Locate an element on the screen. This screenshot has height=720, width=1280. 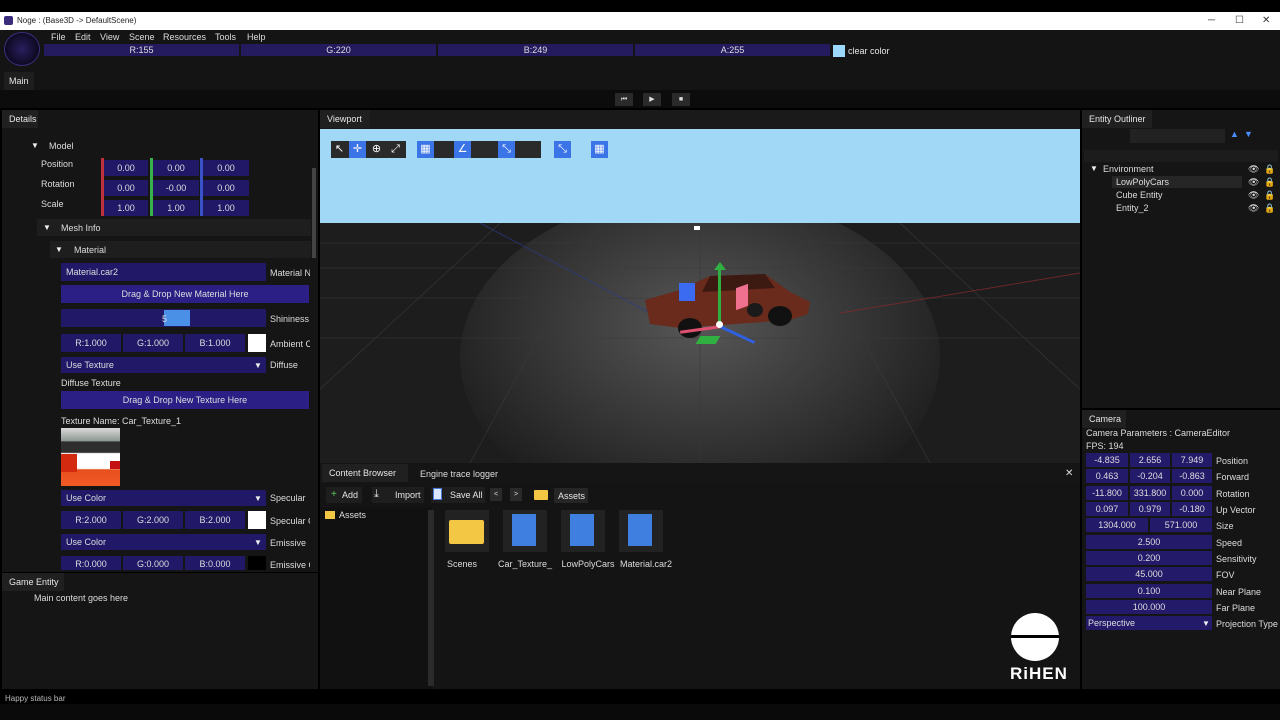
grid-snap-icon: ▦ is located at coordinates (425, 149).